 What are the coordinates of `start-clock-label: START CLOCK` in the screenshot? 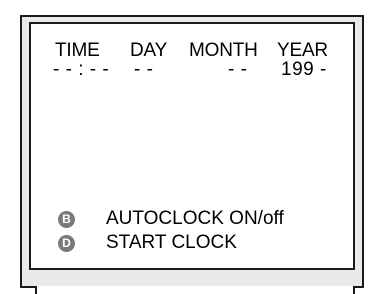 It's located at (171, 242).